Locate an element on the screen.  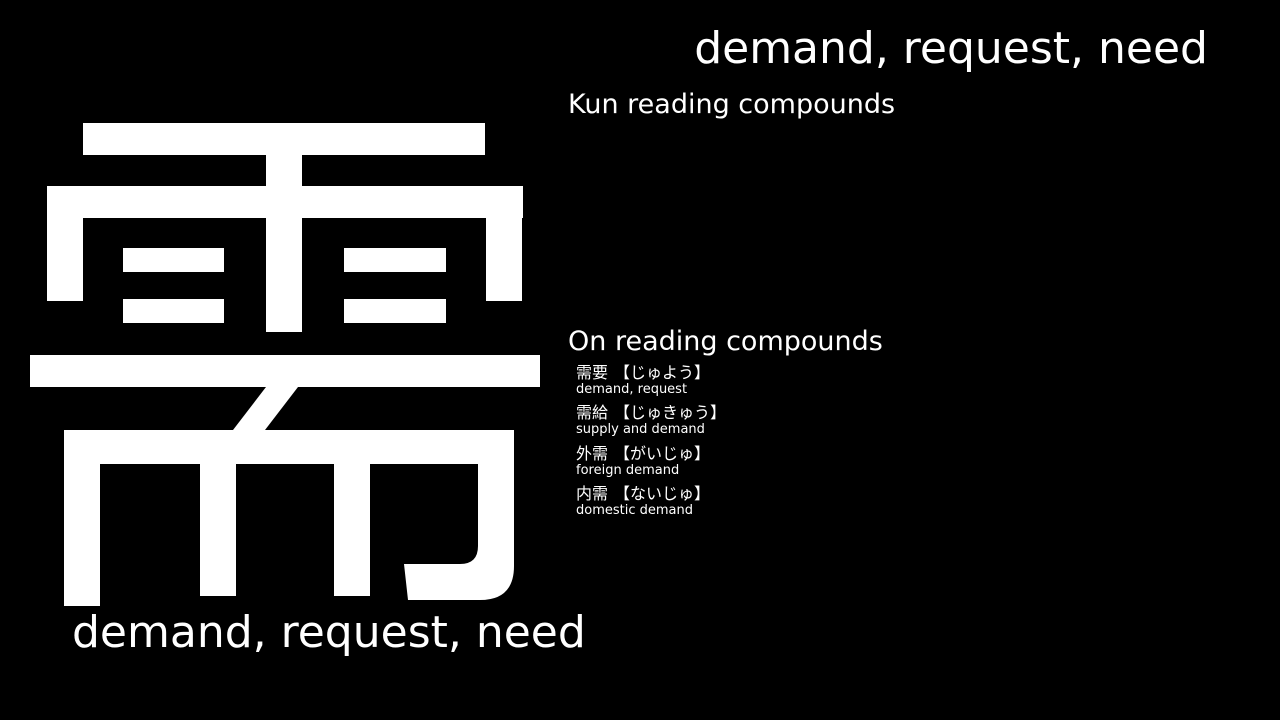
on-reading-heading: On reading compounds is located at coordinates (725, 341).